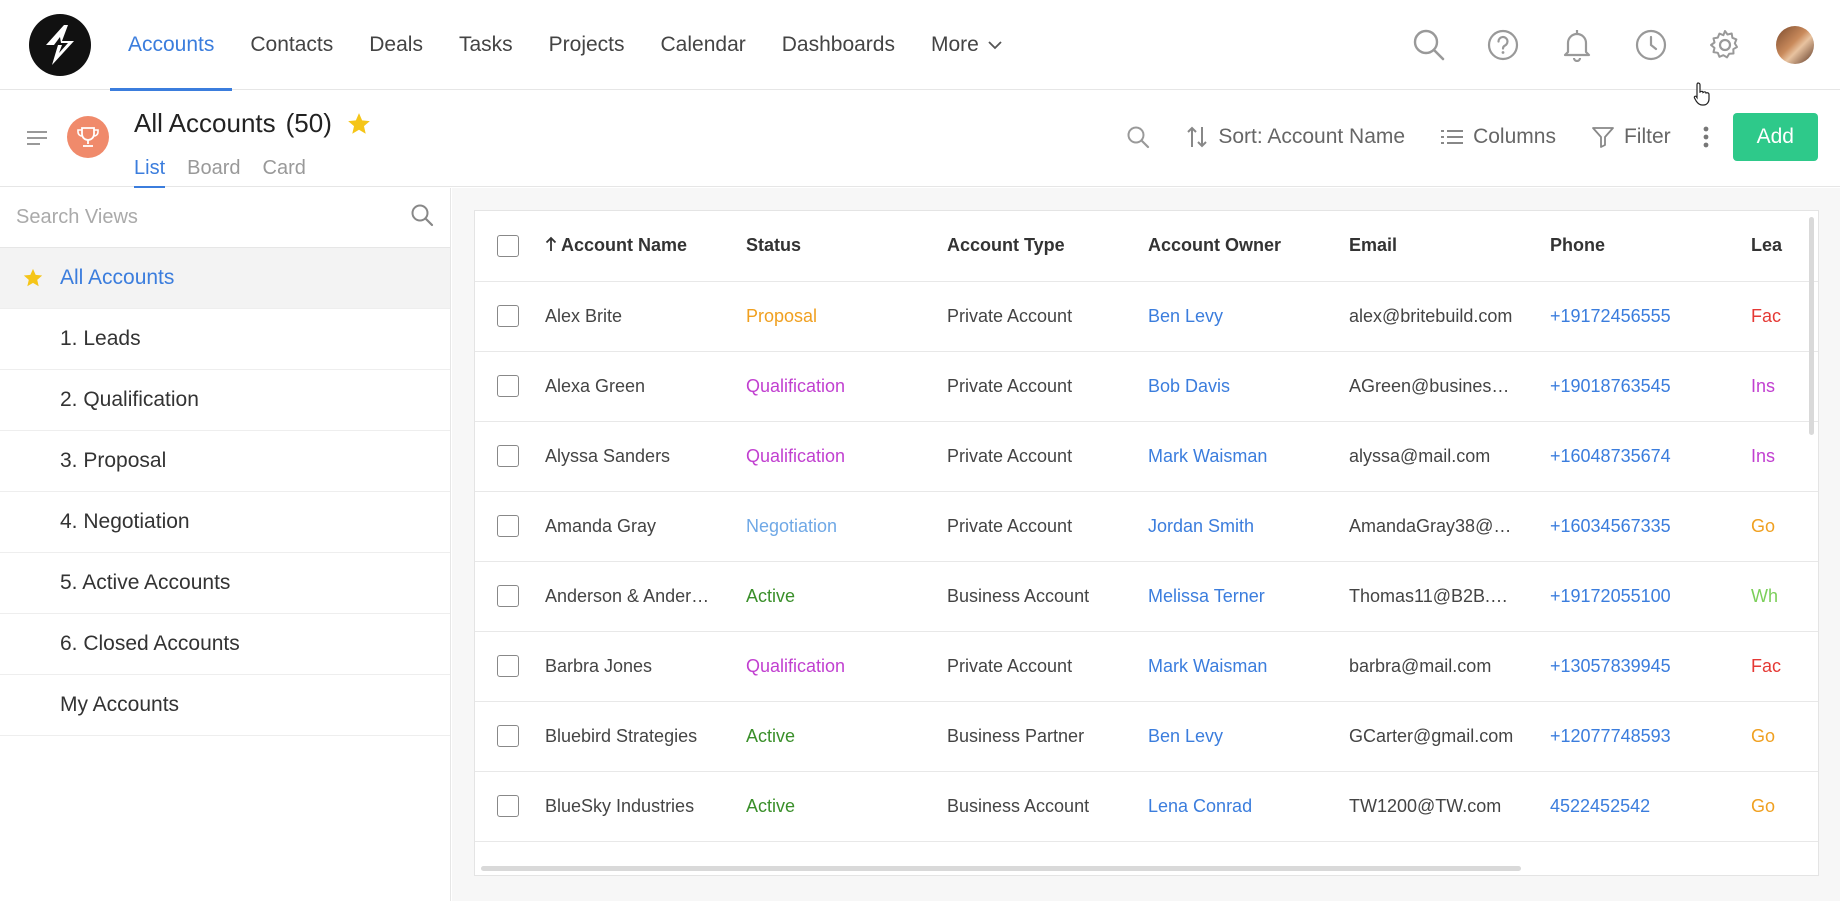  What do you see at coordinates (645, 456) in the screenshot?
I see `account-name-cell: Alyssa Sanders` at bounding box center [645, 456].